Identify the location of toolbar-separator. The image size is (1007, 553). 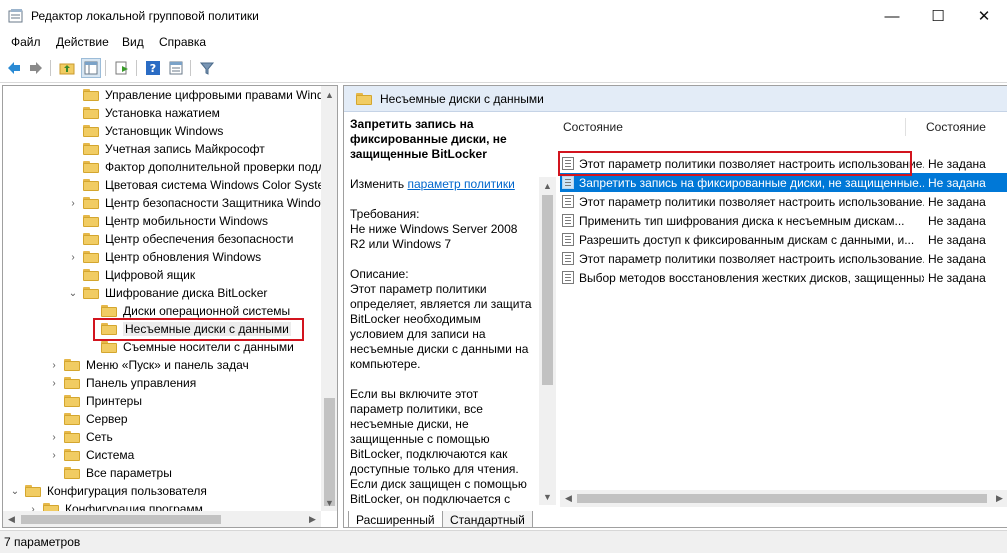
(50, 68).